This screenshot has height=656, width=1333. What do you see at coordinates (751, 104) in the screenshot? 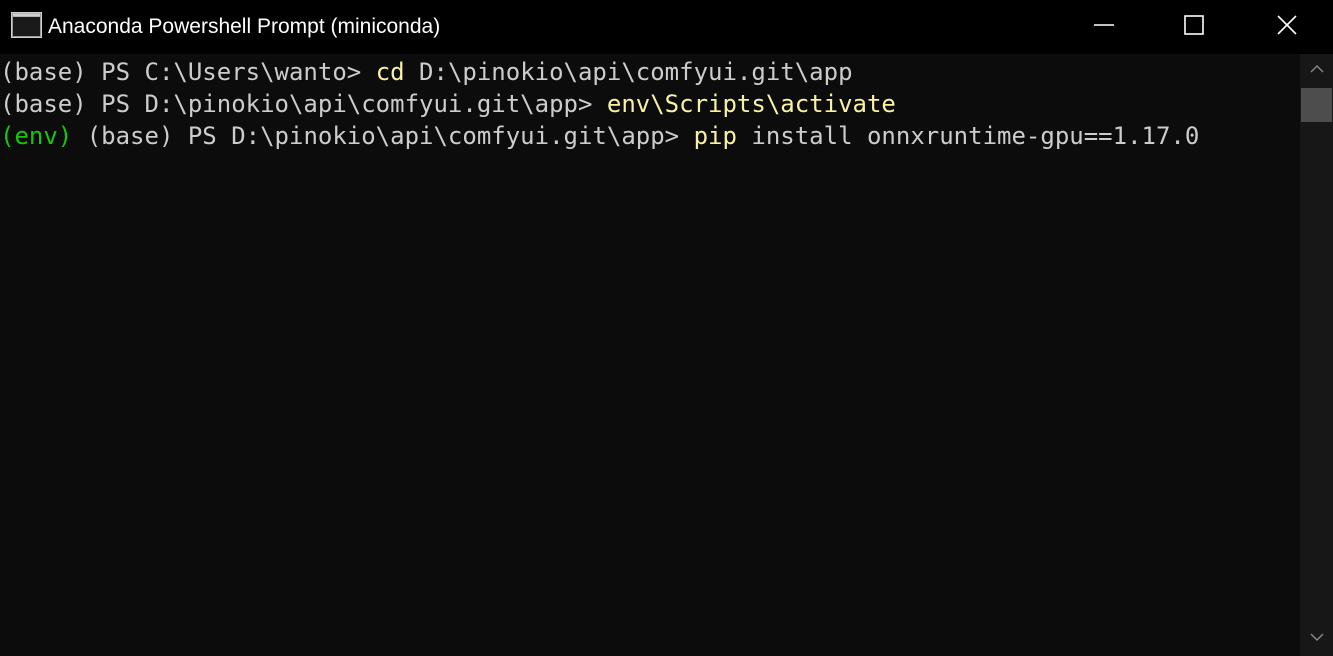
I see `command-text: env\Scripts\activate` at bounding box center [751, 104].